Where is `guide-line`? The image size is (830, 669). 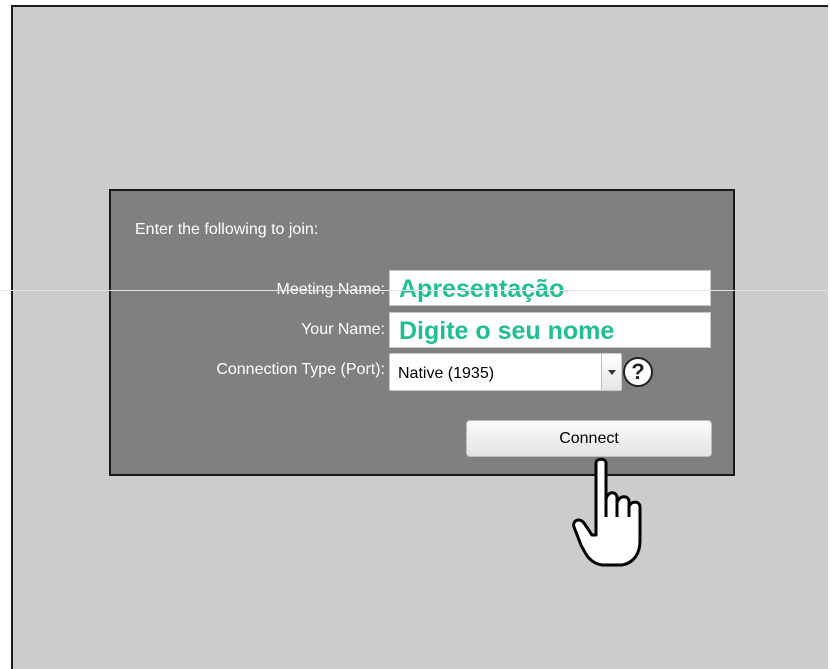
guide-line is located at coordinates (415, 290).